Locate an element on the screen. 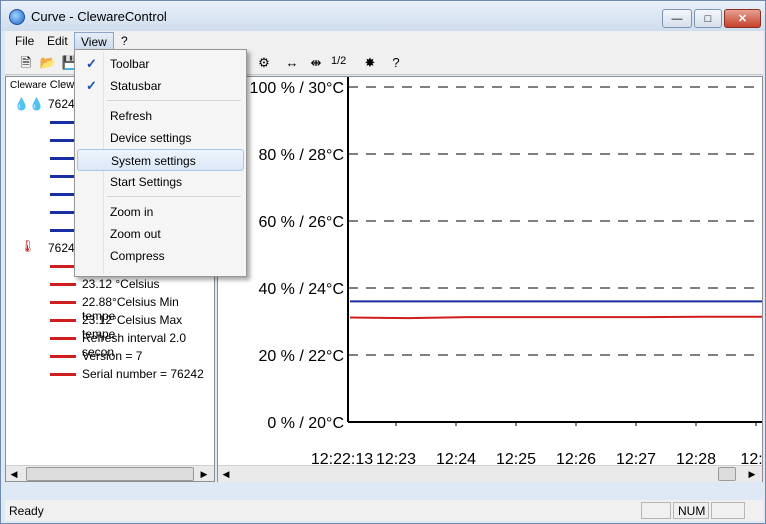 This screenshot has width=766, height=524. menu-bar: File Edit View ? is located at coordinates (384, 41).